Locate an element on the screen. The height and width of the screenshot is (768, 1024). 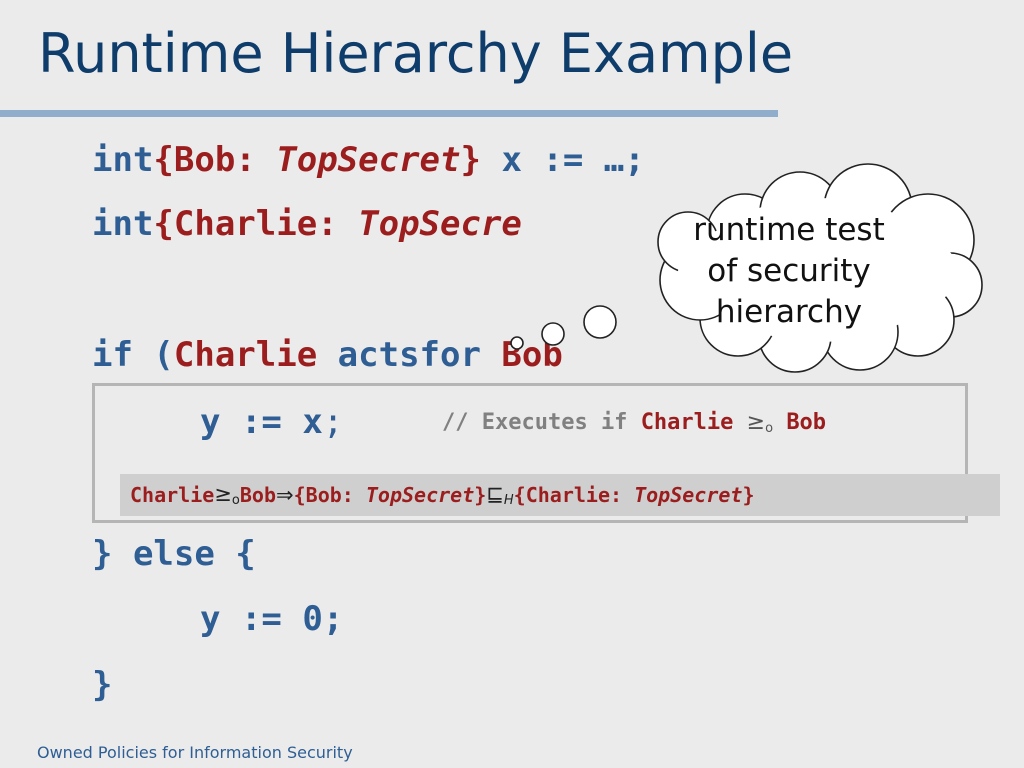
callout-line: of security is located at coordinates (789, 271).